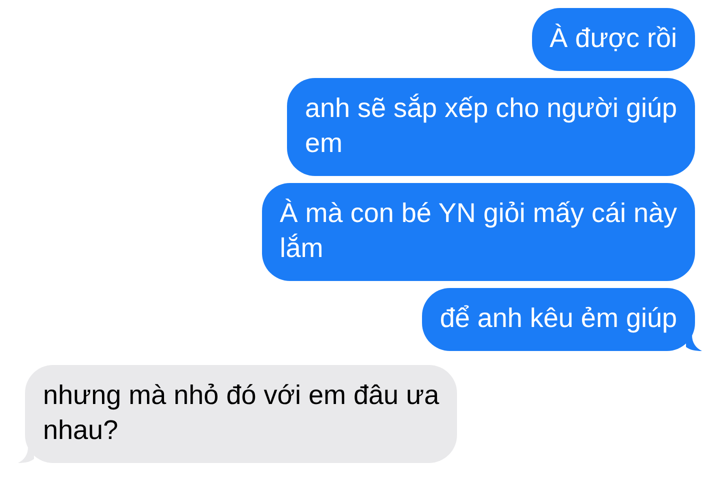  Describe the element at coordinates (558, 319) in the screenshot. I see `sent-message-bubble: để anh kêu ẻm giúp` at that location.